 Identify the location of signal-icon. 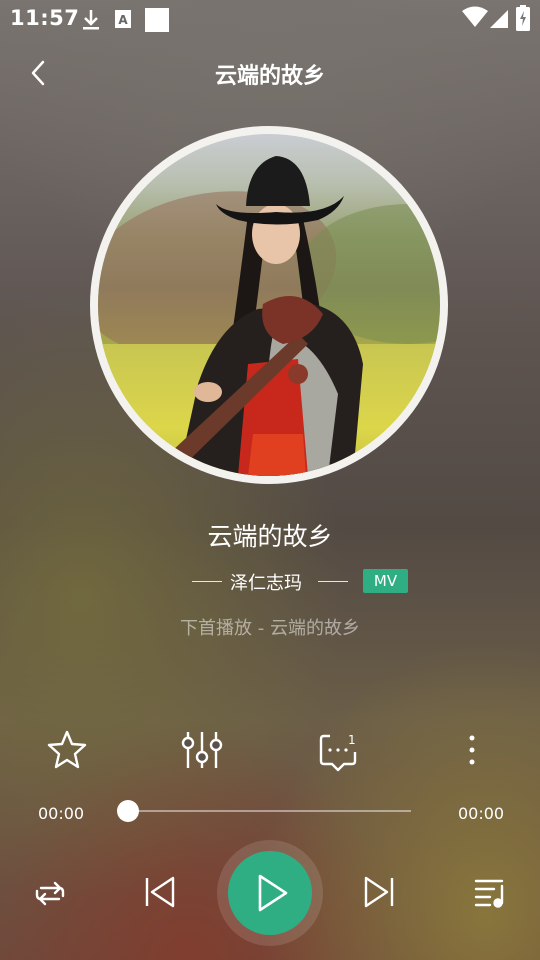
(499, 19).